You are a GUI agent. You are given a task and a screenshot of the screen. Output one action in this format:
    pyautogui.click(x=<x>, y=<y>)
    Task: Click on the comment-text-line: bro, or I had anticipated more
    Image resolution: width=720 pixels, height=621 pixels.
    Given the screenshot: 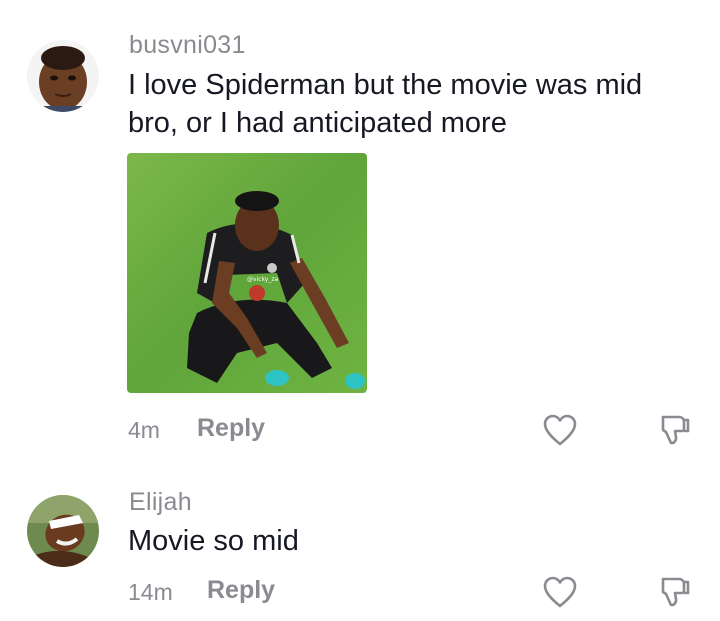 What is the action you would take?
    pyautogui.click(x=317, y=123)
    